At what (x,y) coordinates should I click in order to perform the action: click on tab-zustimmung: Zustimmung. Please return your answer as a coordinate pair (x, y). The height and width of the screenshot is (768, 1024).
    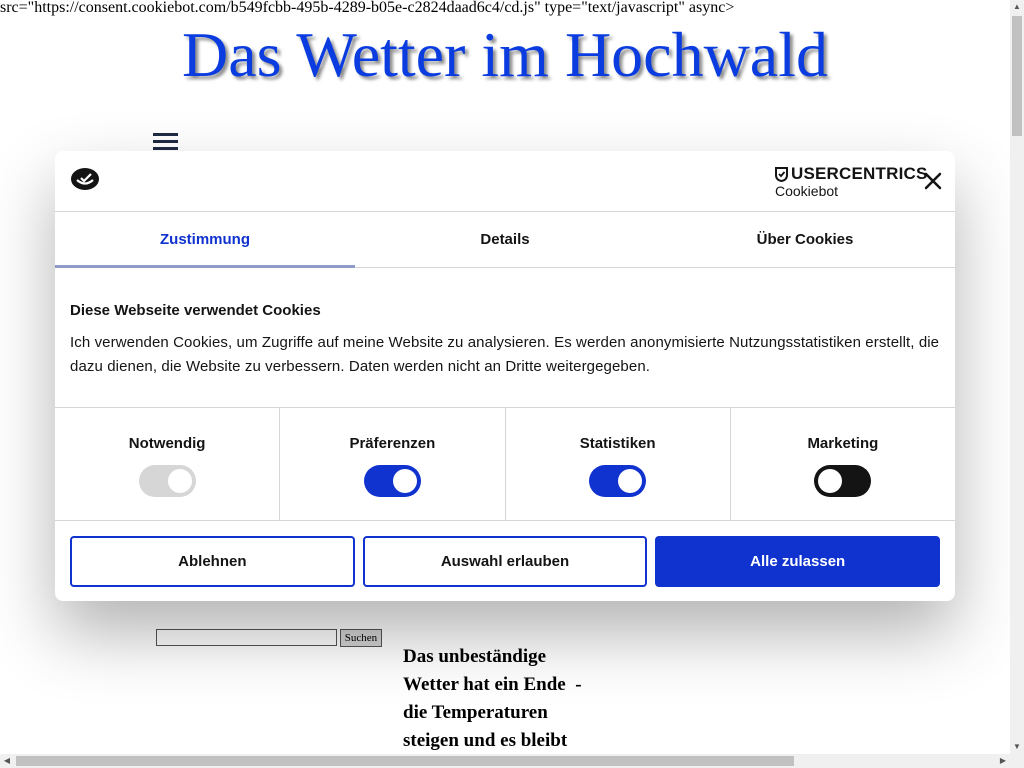
    Looking at the image, I should click on (205, 240).